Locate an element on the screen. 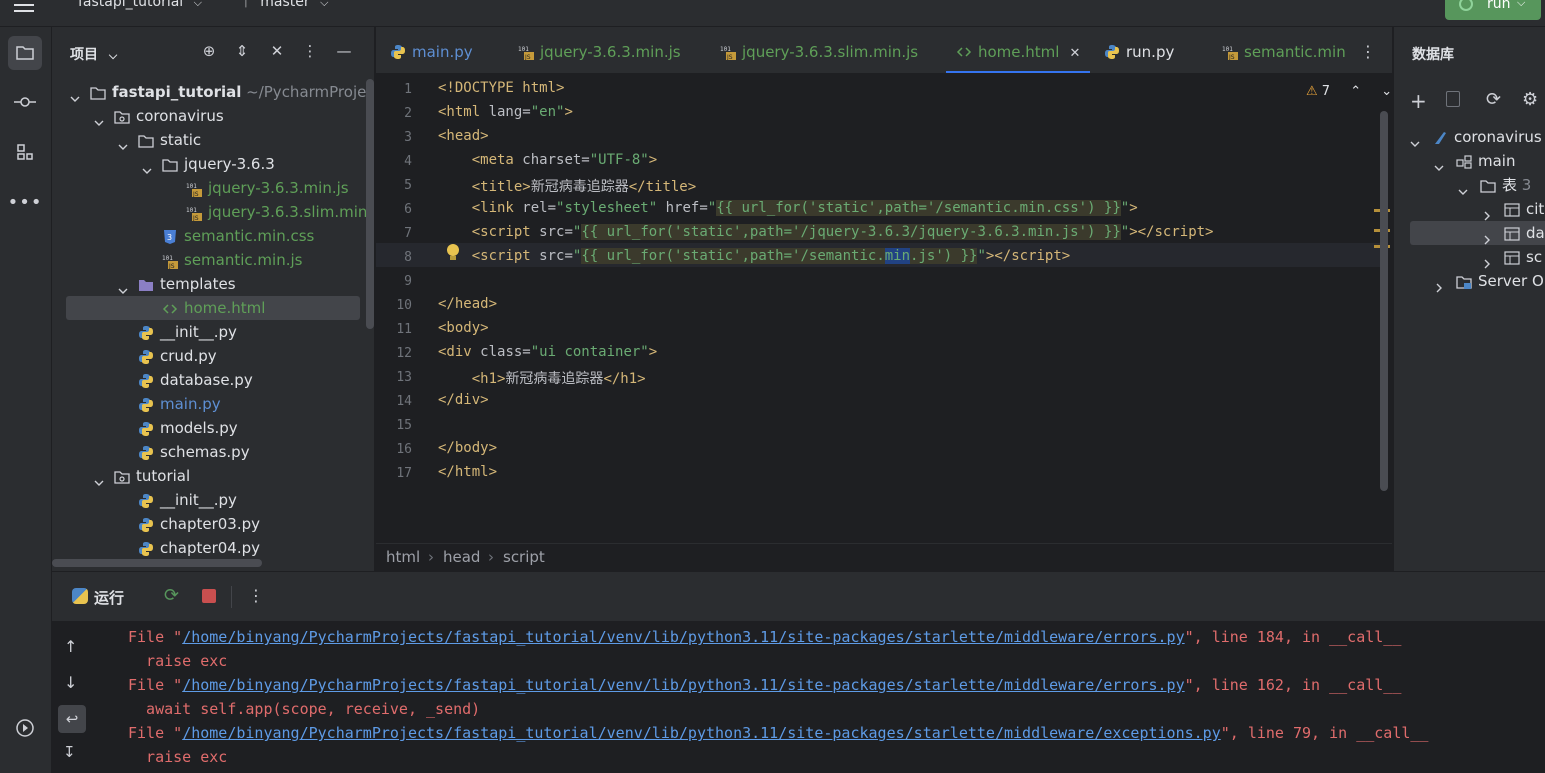 This screenshot has height=773, width=1545. line-number: 11 is located at coordinates (404, 329).